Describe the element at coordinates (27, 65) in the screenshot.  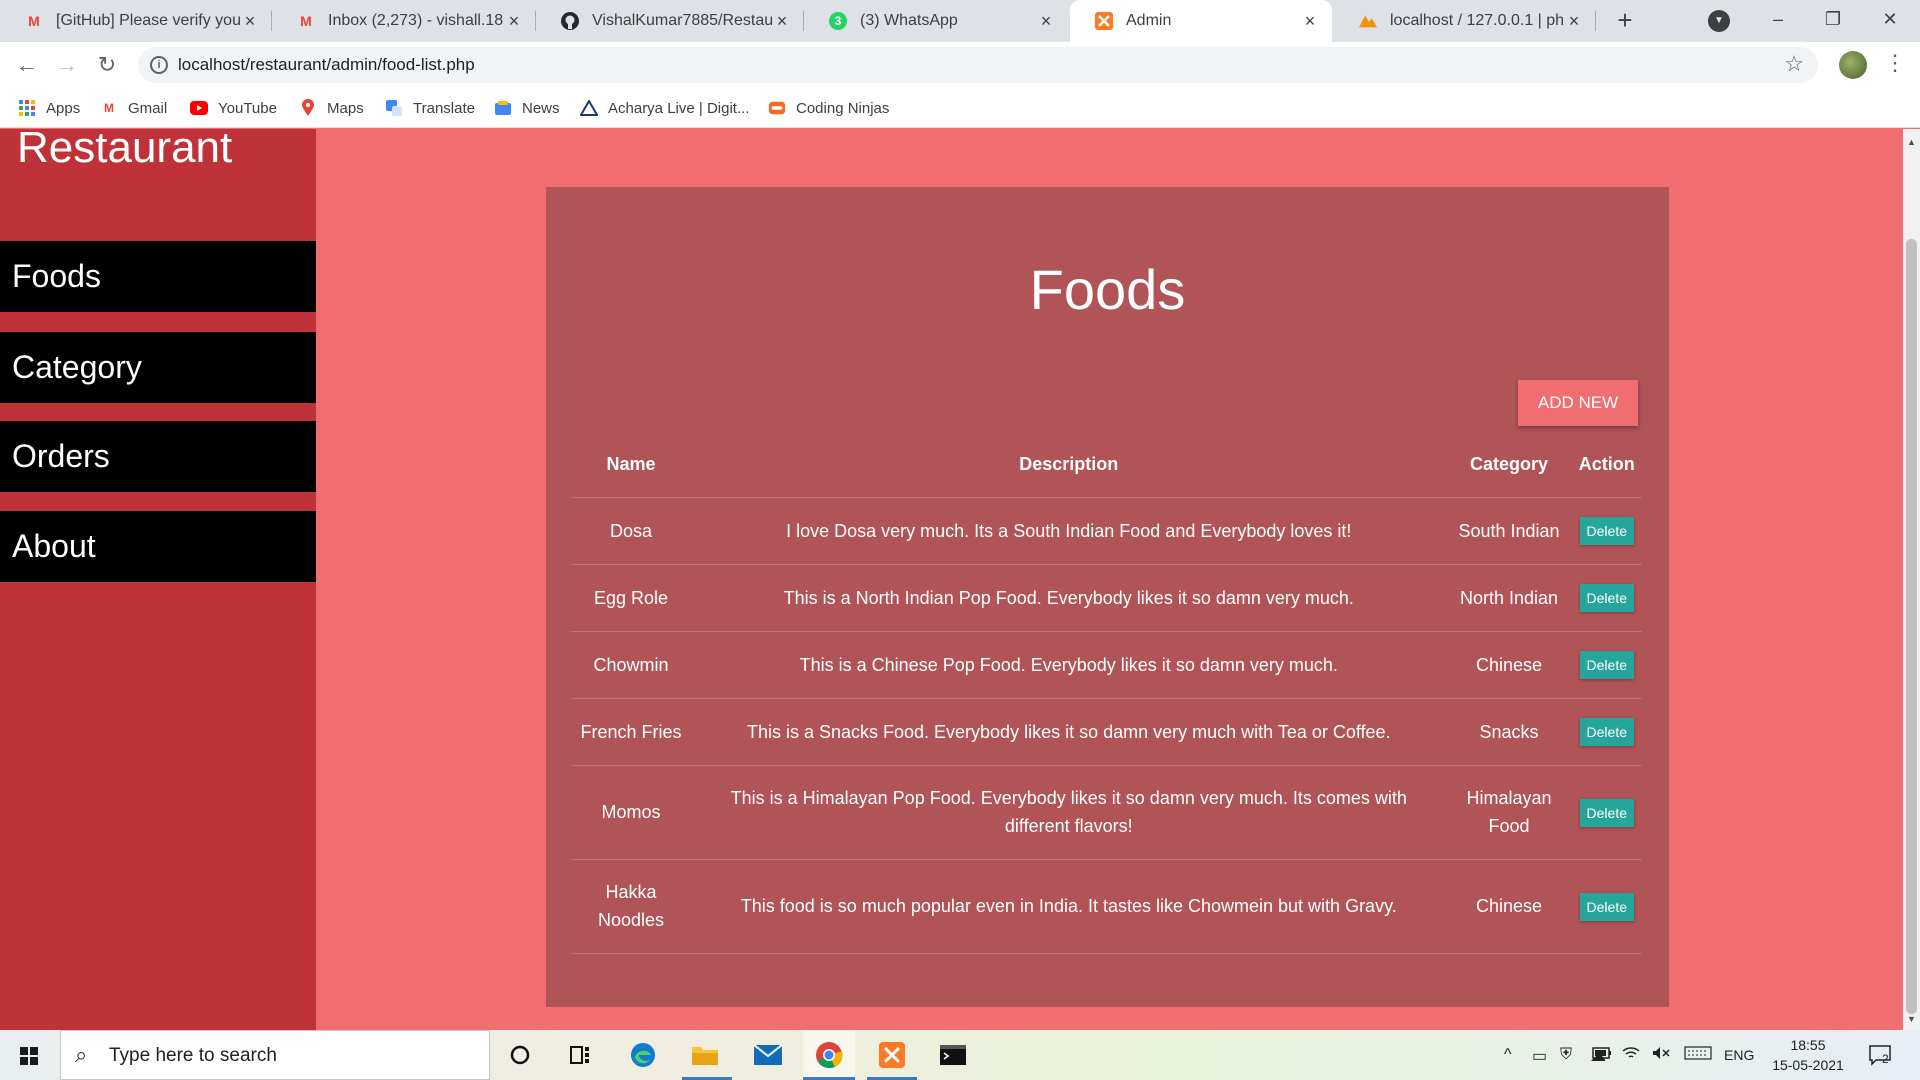
I see `back-icon: ←` at that location.